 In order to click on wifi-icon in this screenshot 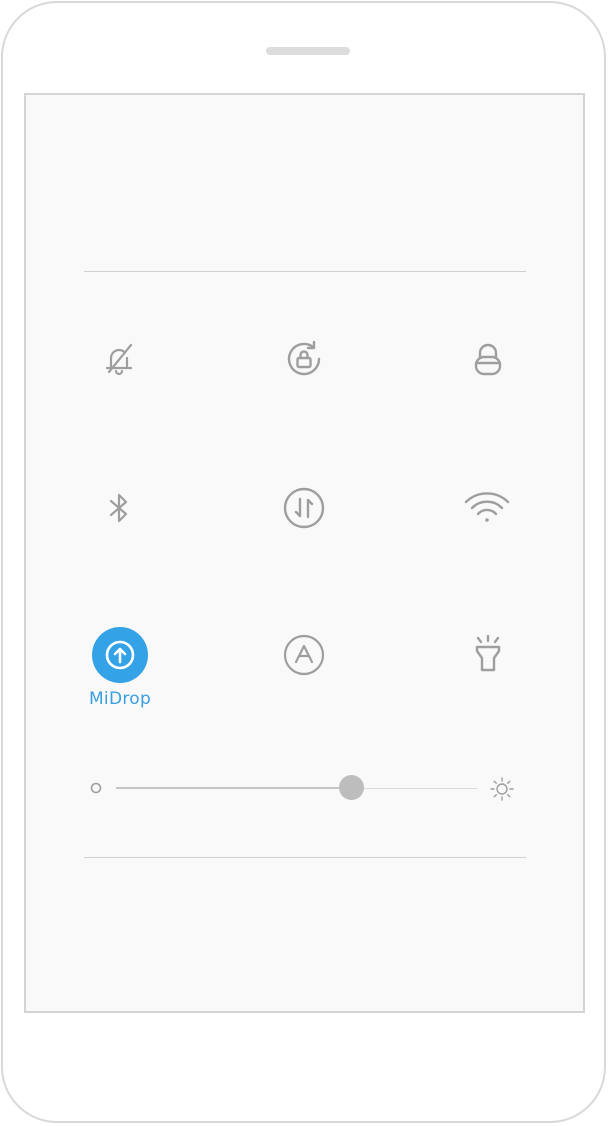, I will do `click(487, 507)`.